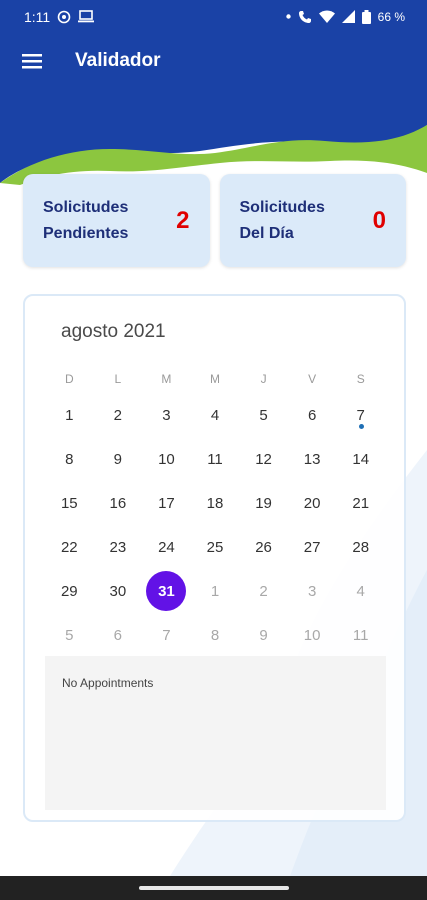 The width and height of the screenshot is (427, 900). I want to click on calendar-day: 28, so click(360, 547).